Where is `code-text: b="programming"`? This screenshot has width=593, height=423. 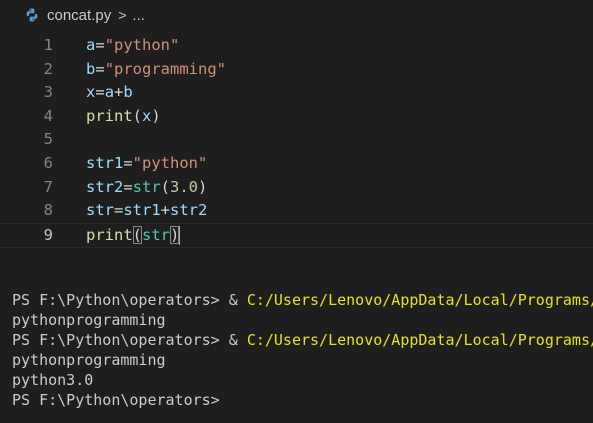 code-text: b="programming" is located at coordinates (156, 69).